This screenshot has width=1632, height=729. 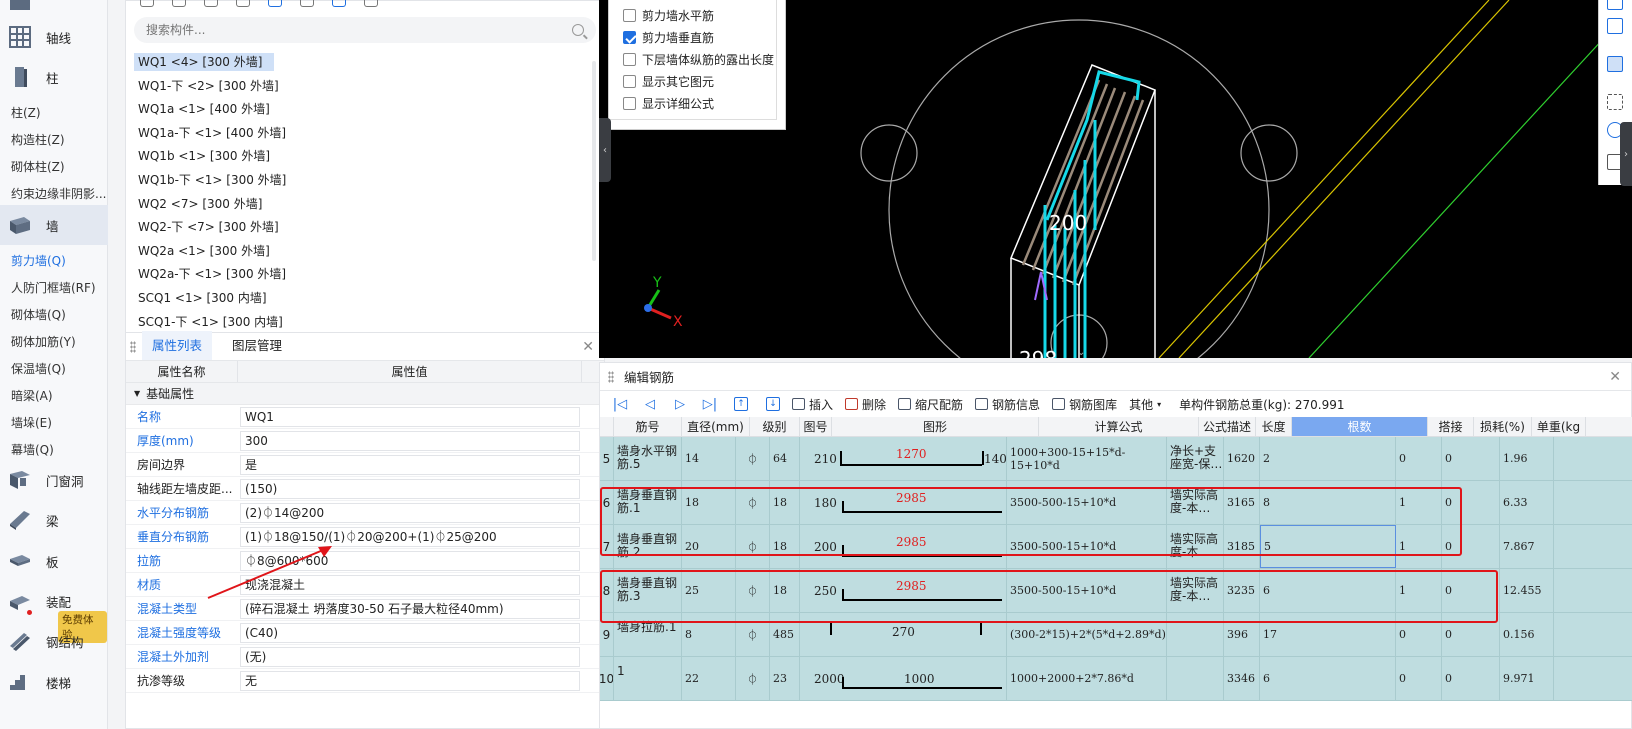 What do you see at coordinates (812, 404) in the screenshot?
I see `insert-button: 插入` at bounding box center [812, 404].